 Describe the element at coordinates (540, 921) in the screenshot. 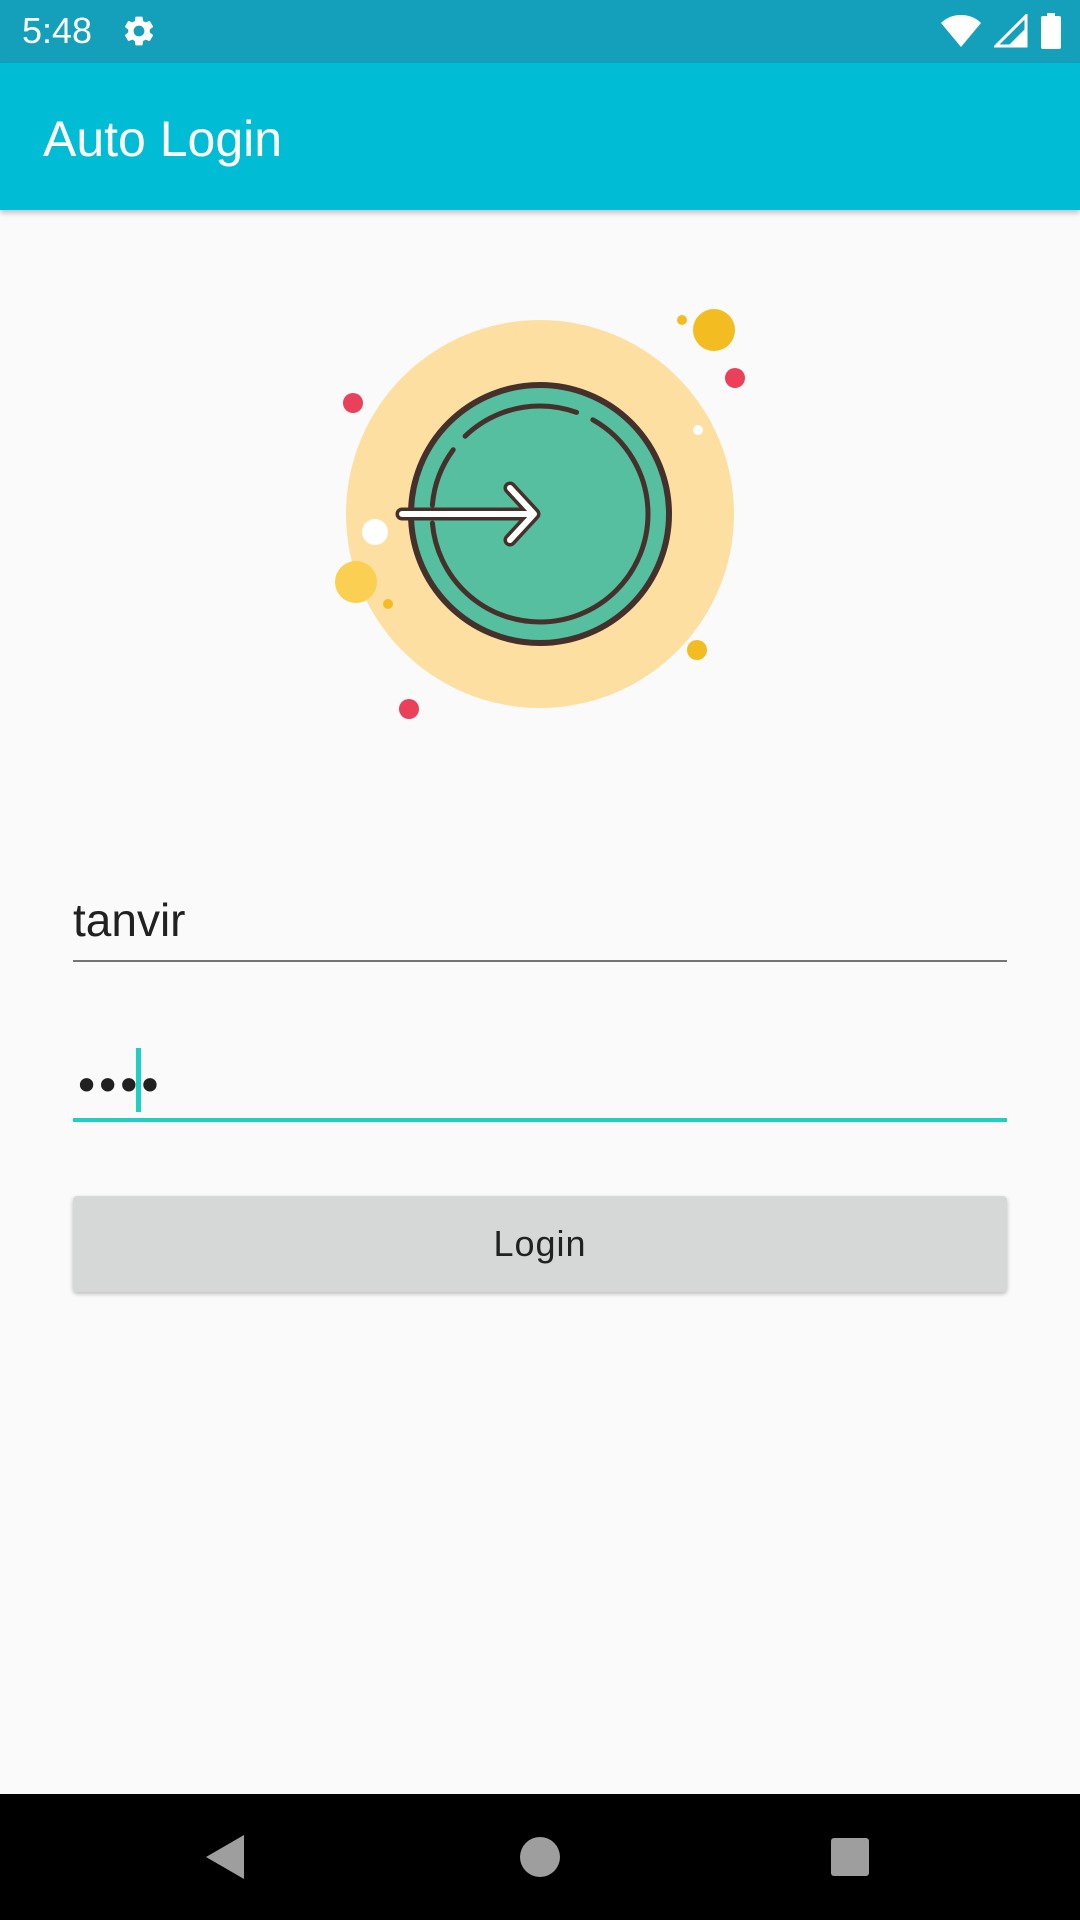

I see `username-field: tanvir` at that location.